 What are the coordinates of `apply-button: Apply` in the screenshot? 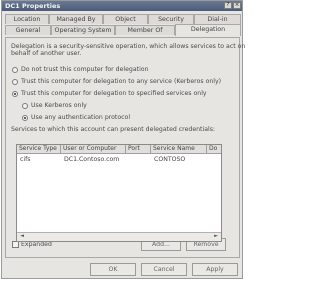 It's located at (215, 269).